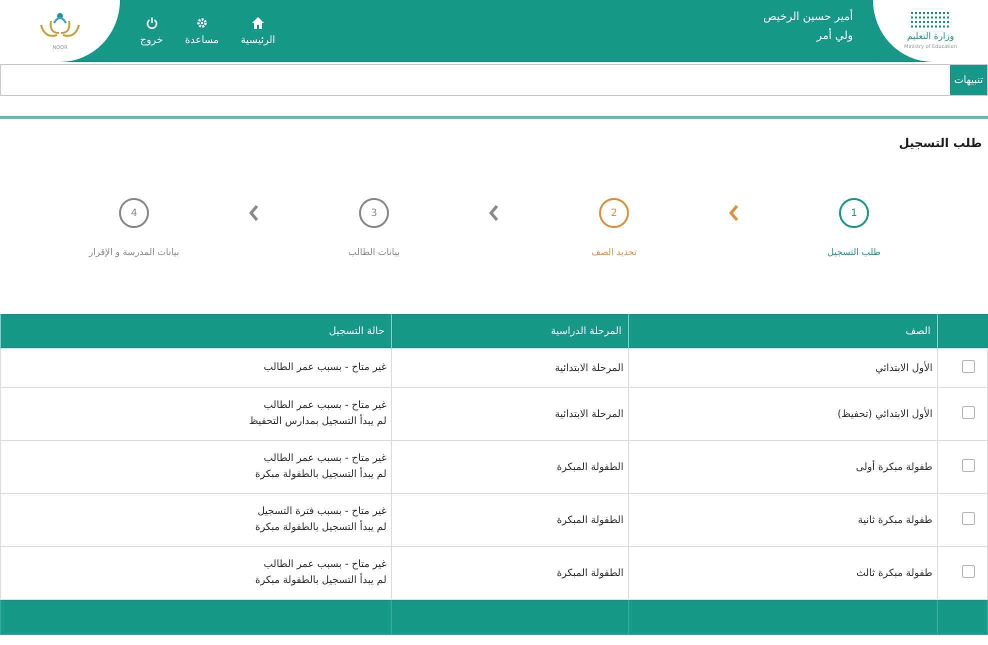 The image size is (988, 645). I want to click on home-icon, so click(258, 22).